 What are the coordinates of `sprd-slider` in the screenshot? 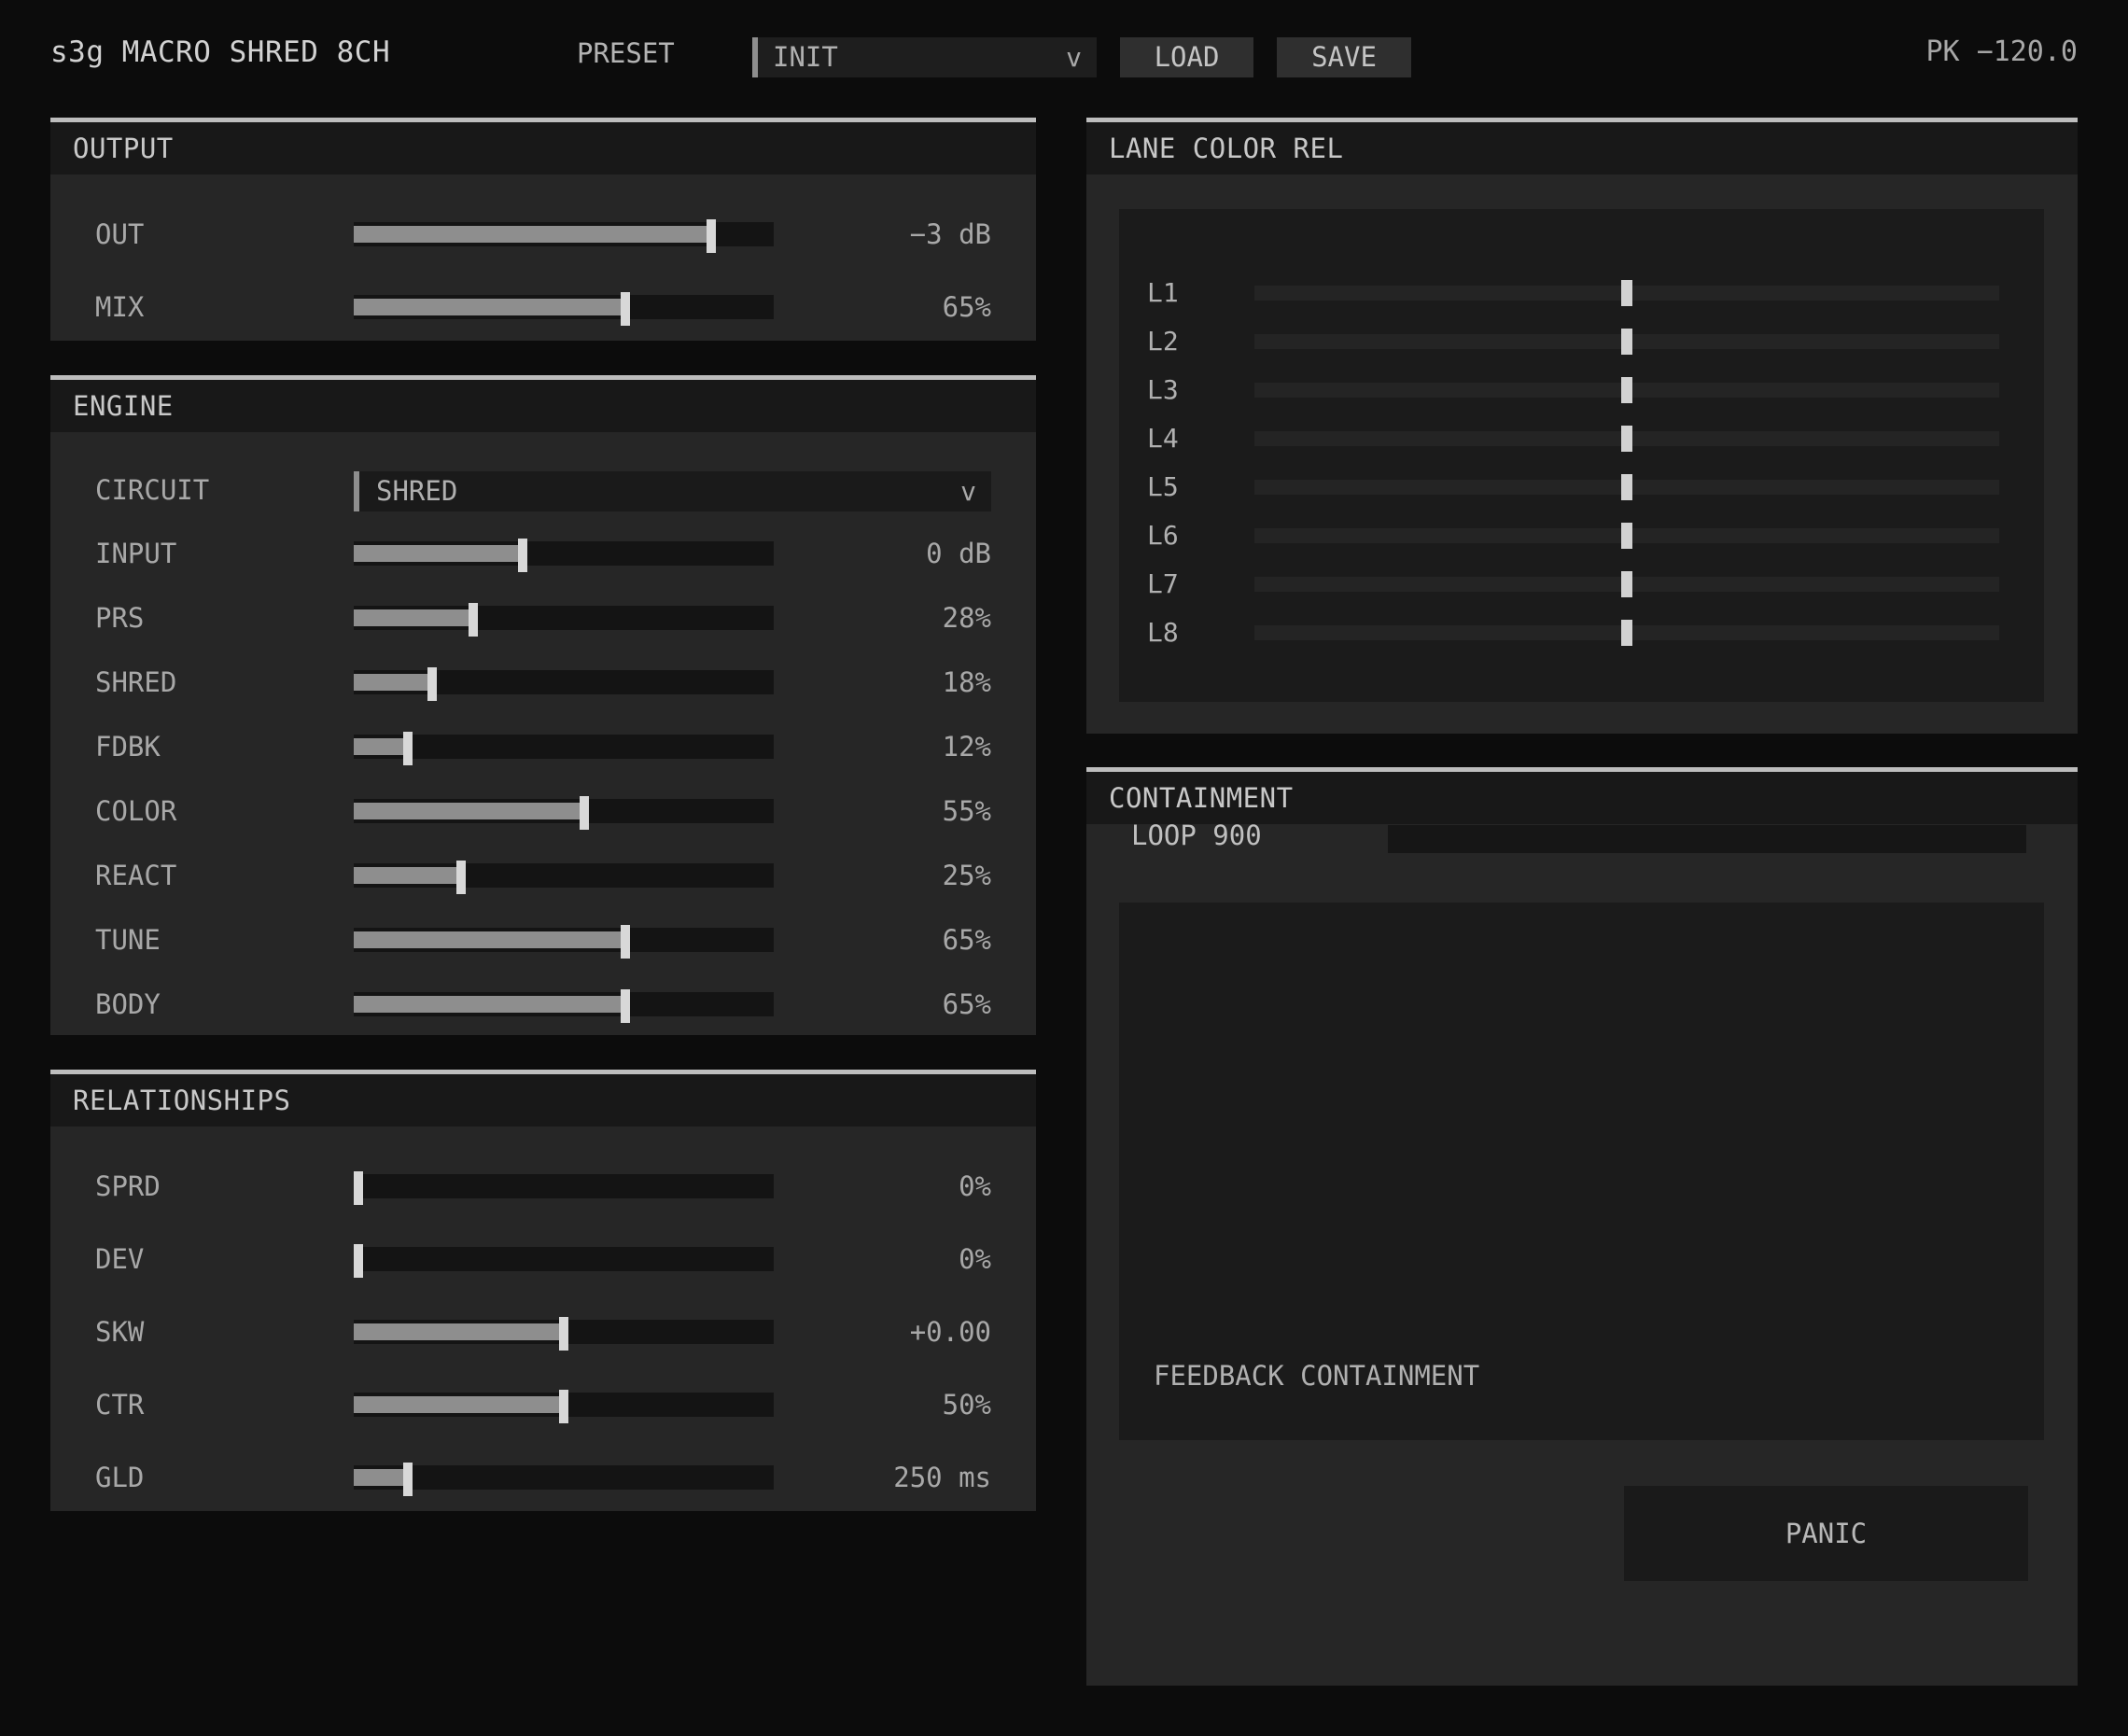 It's located at (564, 1188).